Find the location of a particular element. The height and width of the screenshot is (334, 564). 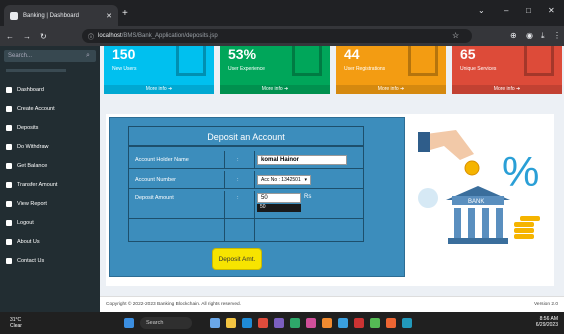

sidebar-header is located at coordinates (36, 70).